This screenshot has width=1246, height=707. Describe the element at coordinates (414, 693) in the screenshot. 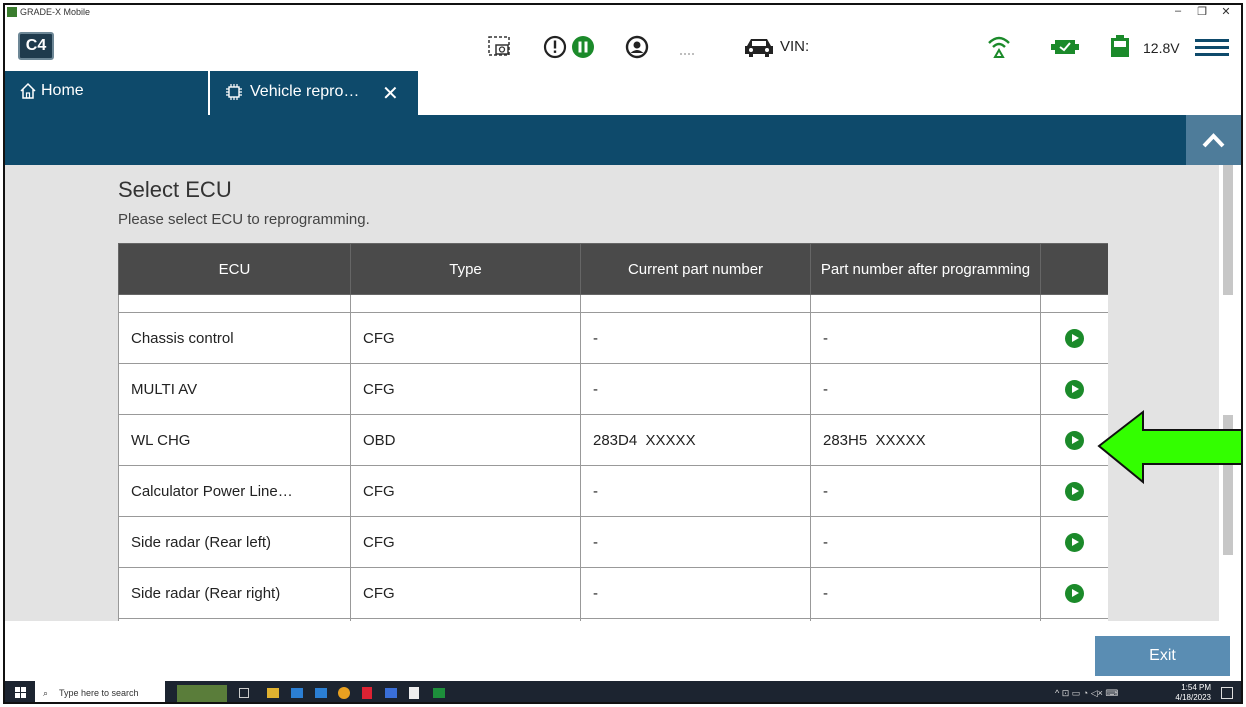

I see `notepad-icon` at that location.